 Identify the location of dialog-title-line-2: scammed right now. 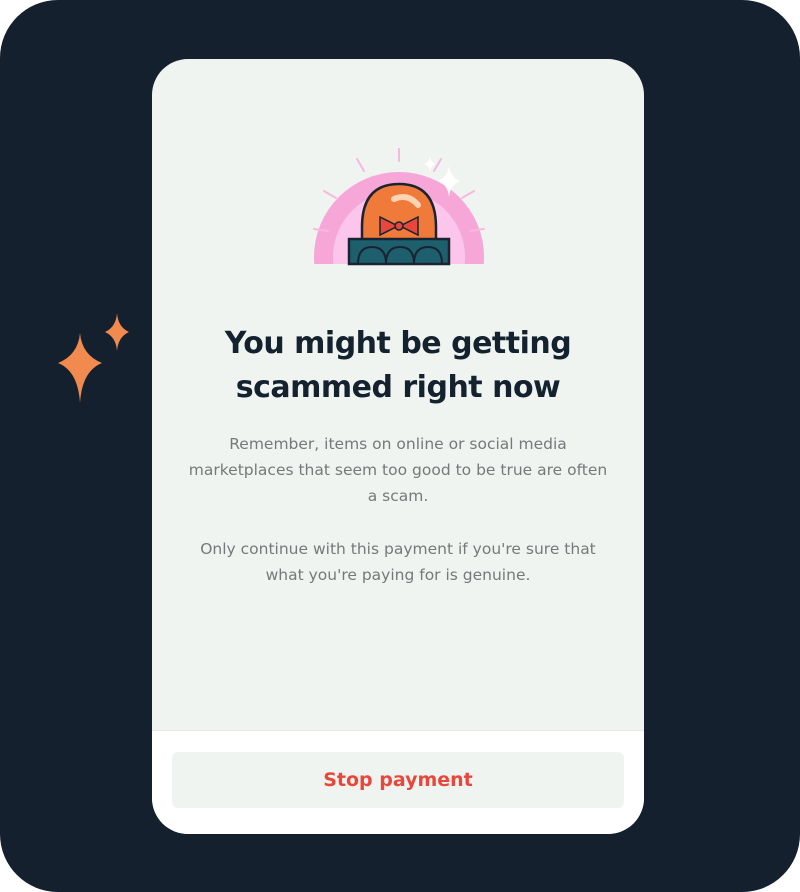
(398, 387).